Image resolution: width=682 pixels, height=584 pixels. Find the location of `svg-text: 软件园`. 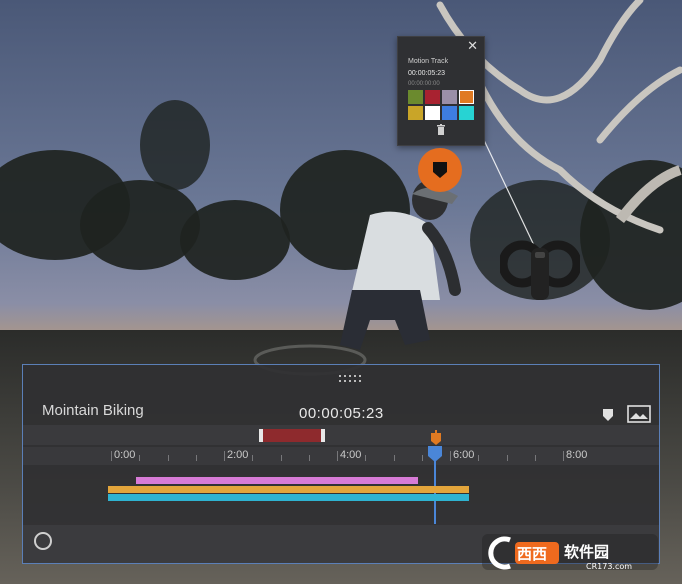

svg-text: 软件园 is located at coordinates (586, 552).